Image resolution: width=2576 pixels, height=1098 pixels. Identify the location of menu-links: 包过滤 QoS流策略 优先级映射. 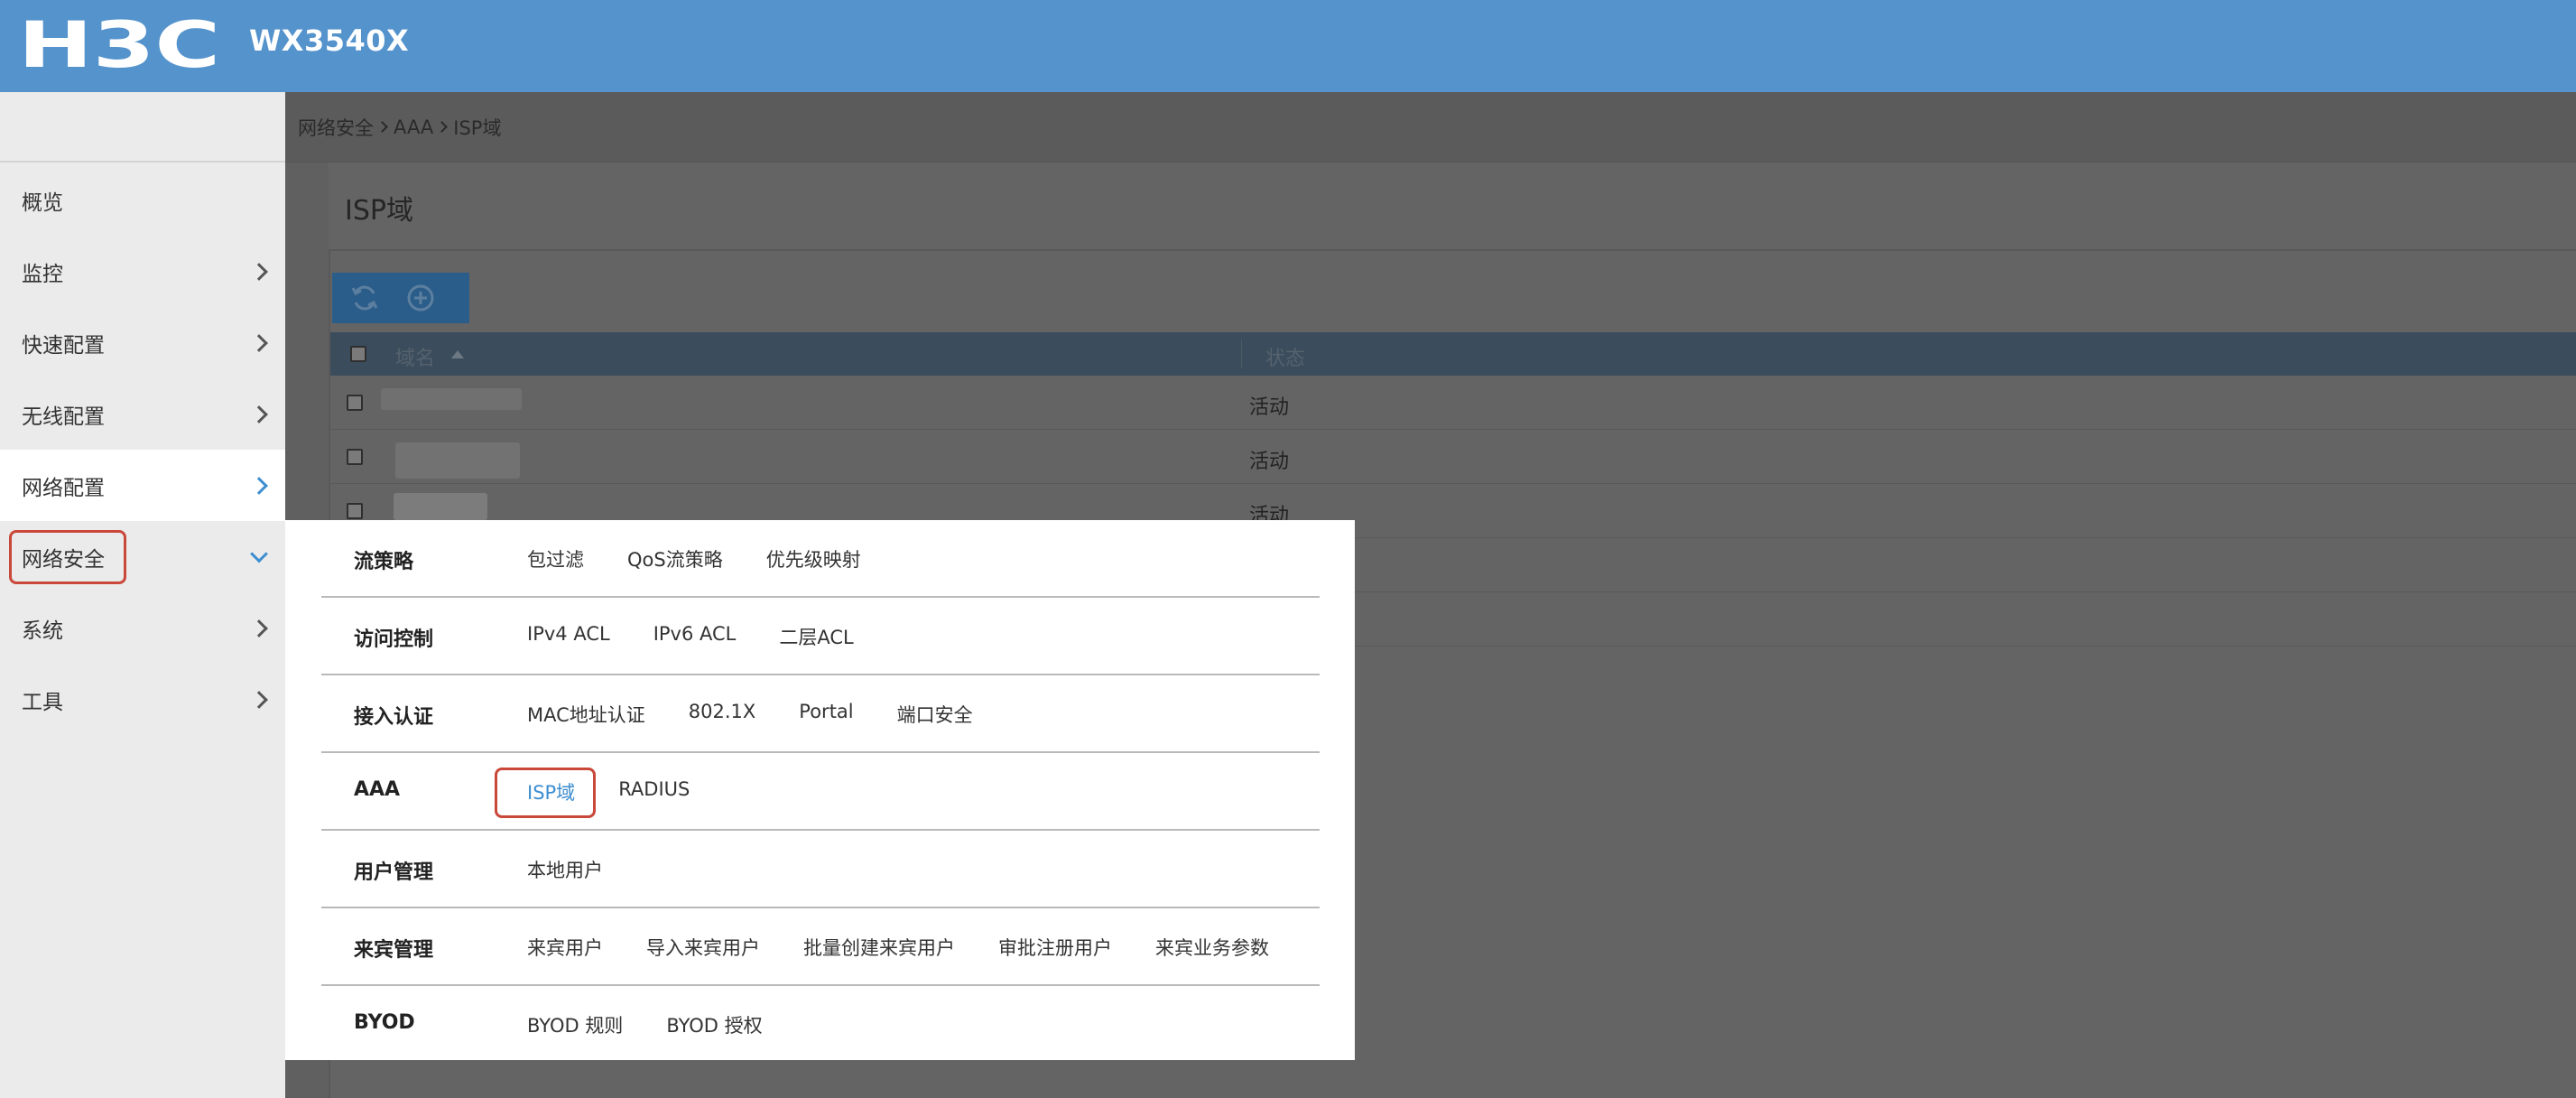
(694, 558).